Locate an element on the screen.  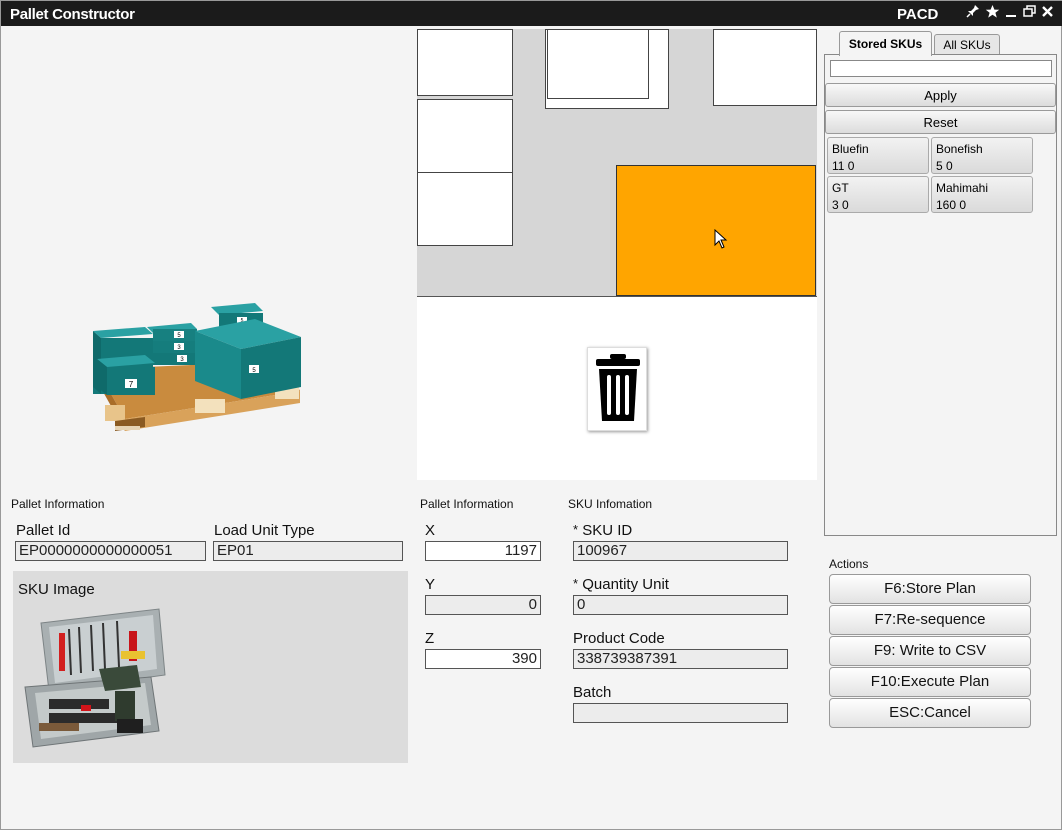
x-label: X is located at coordinates (430, 530).